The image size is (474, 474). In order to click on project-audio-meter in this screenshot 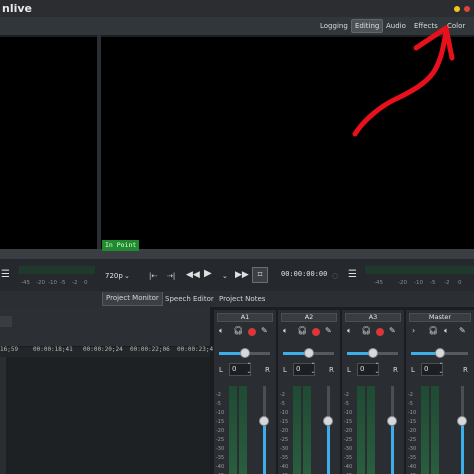, I will do `click(419, 270)`.